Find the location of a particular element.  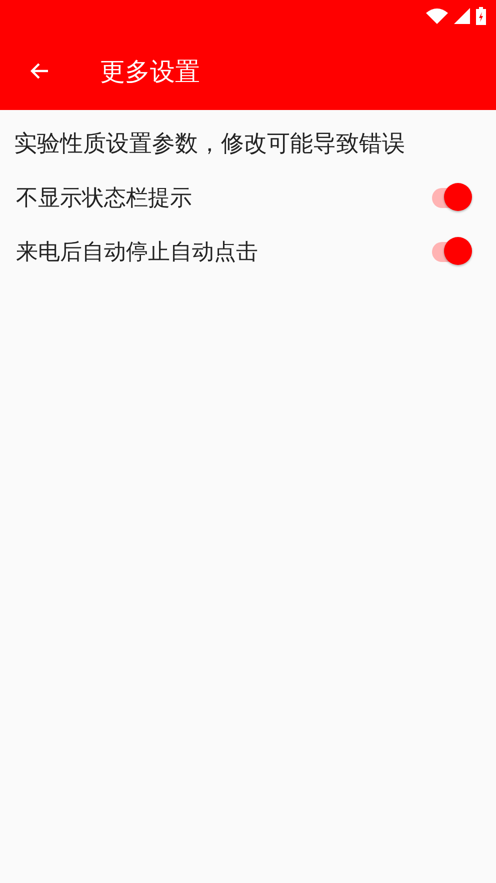

setting-label: 来电后自动停止自动点击 is located at coordinates (137, 253).